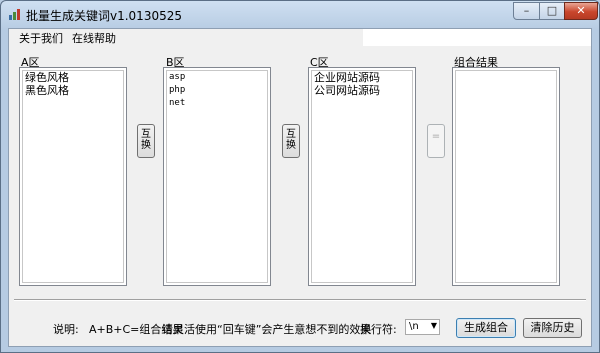  Describe the element at coordinates (526, 11) in the screenshot. I see `minimize-button: –` at that location.